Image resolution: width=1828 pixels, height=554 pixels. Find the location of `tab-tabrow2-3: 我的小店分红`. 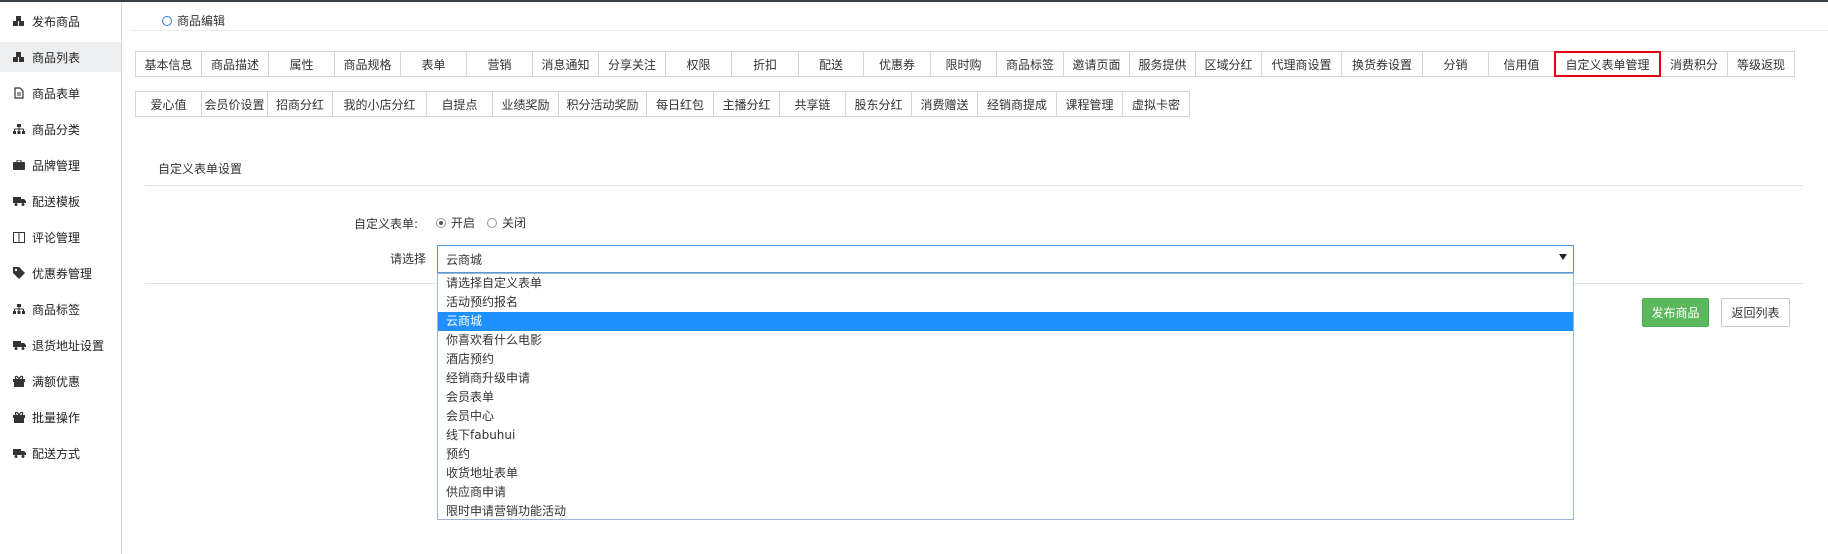

tab-tabrow2-3: 我的小店分红 is located at coordinates (379, 104).